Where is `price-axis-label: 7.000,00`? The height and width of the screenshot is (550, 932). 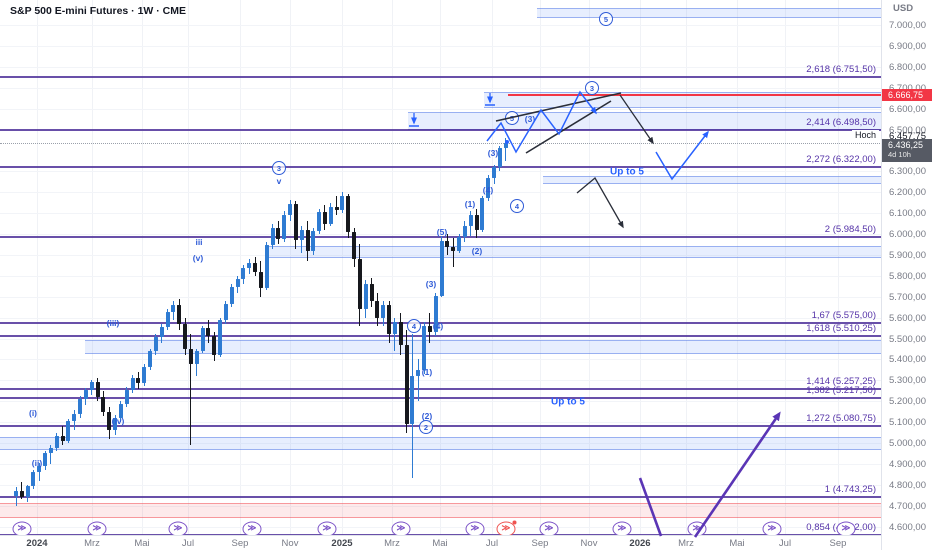 price-axis-label: 7.000,00 is located at coordinates (907, 25).